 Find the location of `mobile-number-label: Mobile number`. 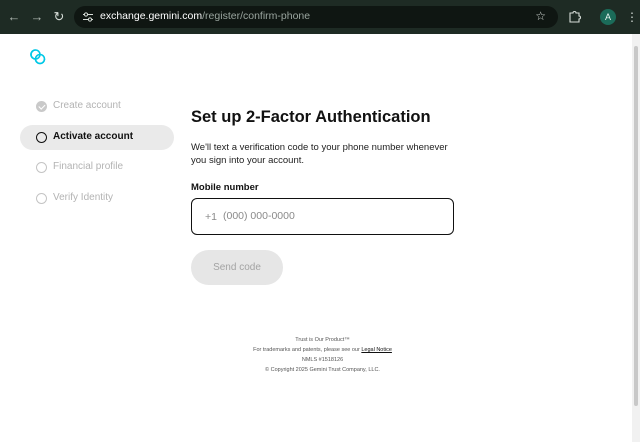

mobile-number-label: Mobile number is located at coordinates (225, 187).